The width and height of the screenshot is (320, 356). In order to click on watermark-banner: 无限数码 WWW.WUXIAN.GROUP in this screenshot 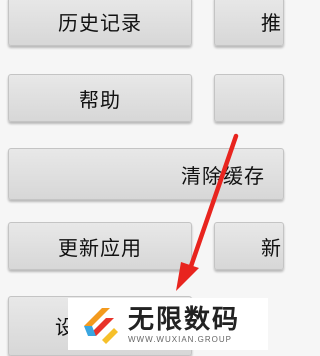, I will do `click(168, 324)`.